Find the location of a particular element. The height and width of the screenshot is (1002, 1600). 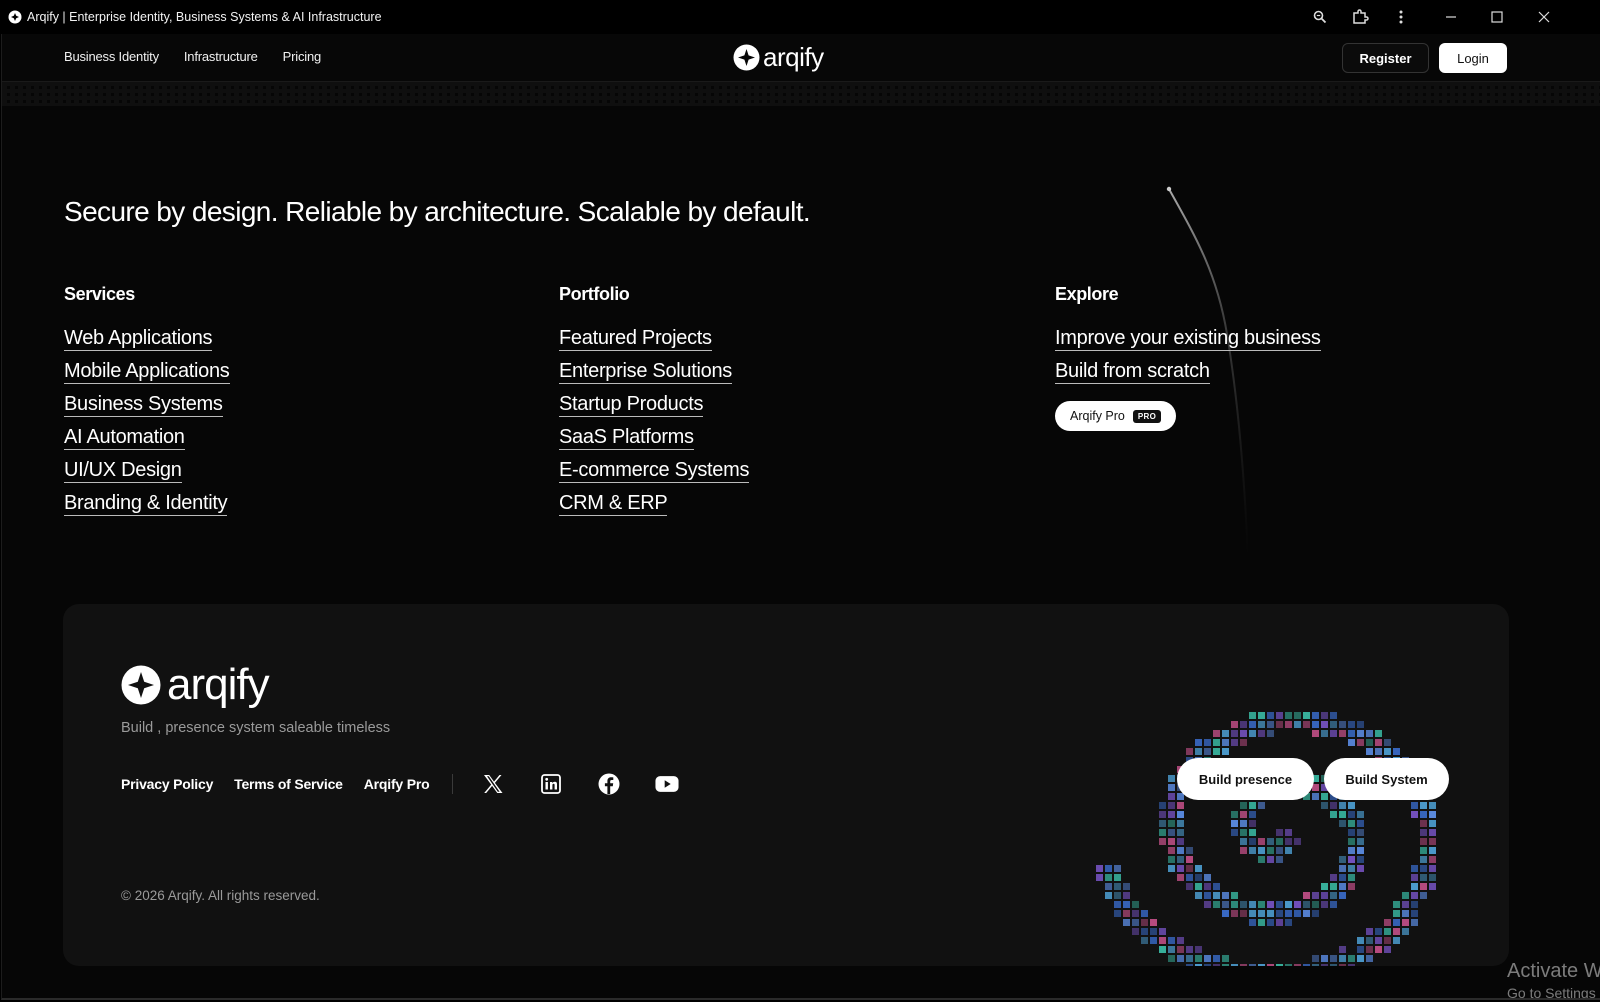

explore-link: Build from scratch is located at coordinates (1132, 372).